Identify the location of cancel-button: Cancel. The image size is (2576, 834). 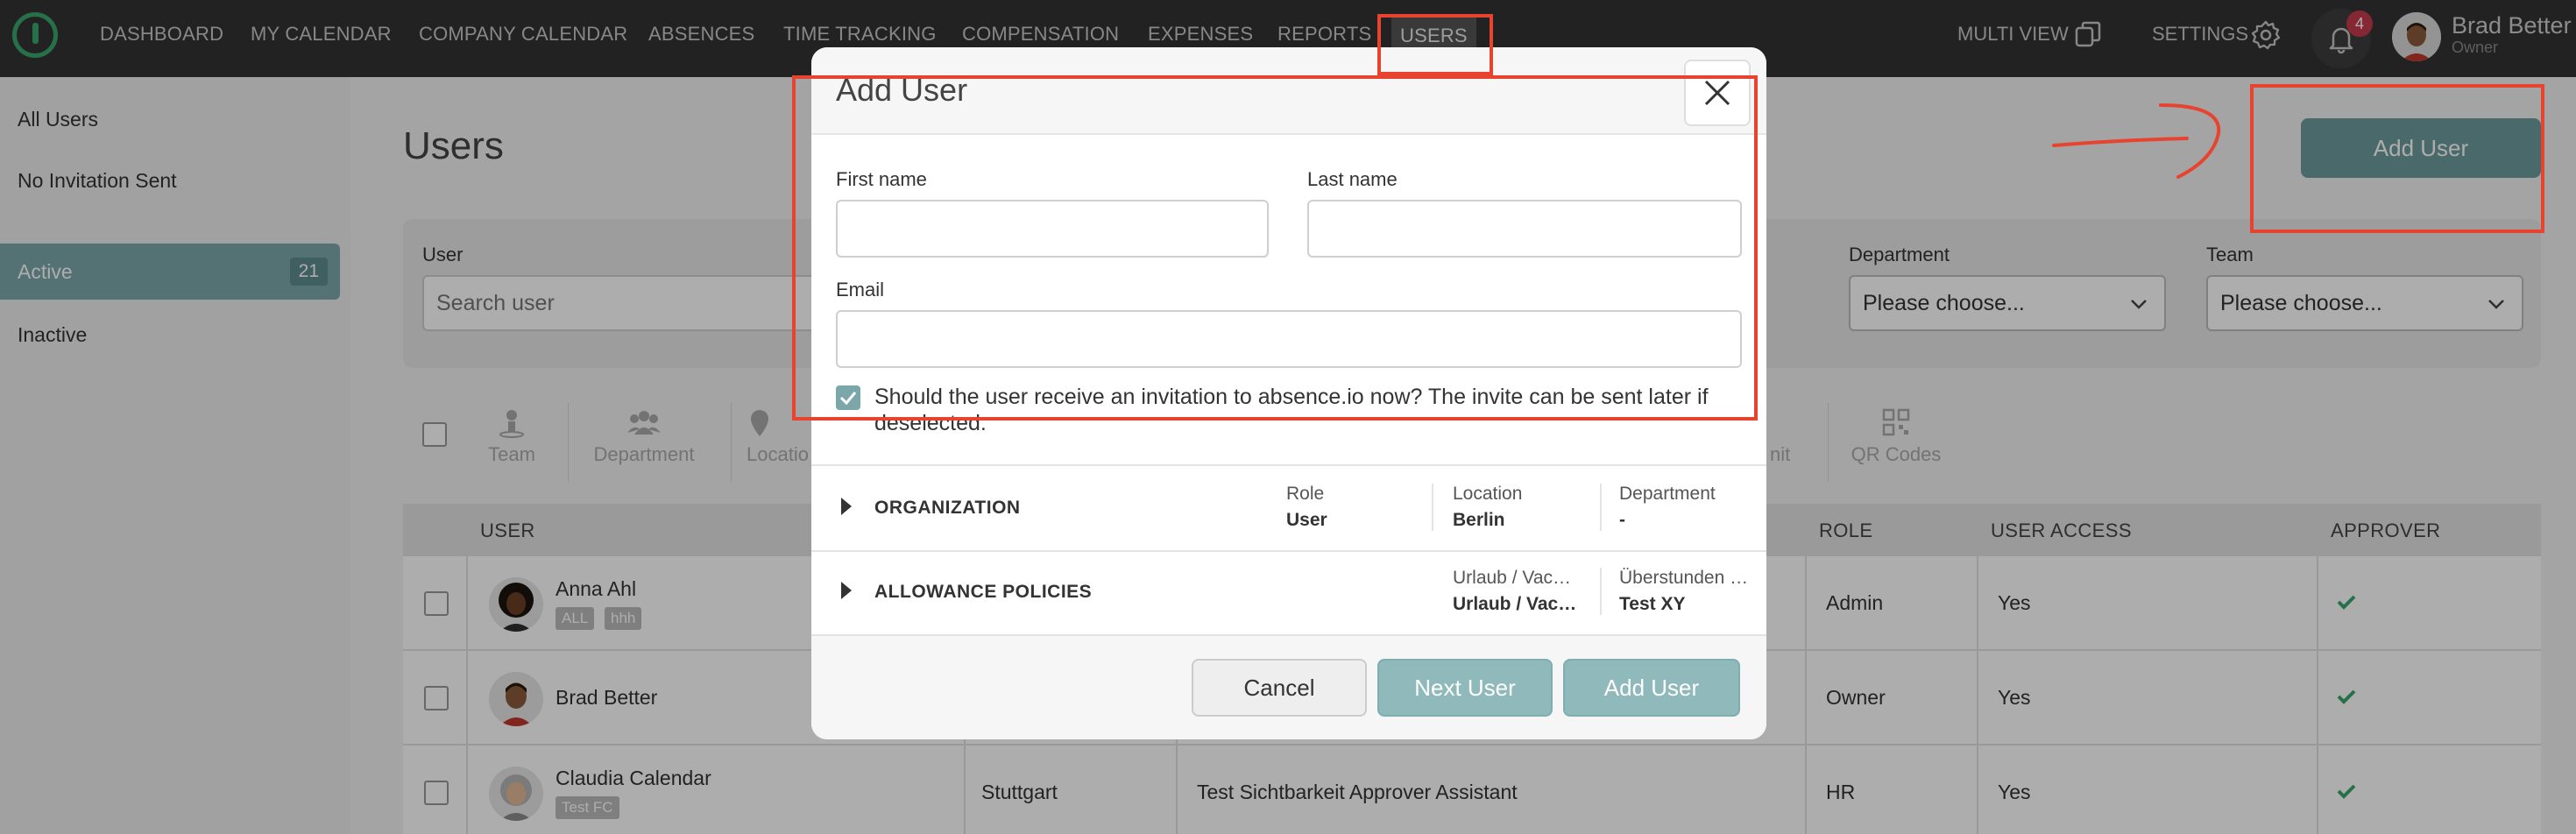
(1279, 688).